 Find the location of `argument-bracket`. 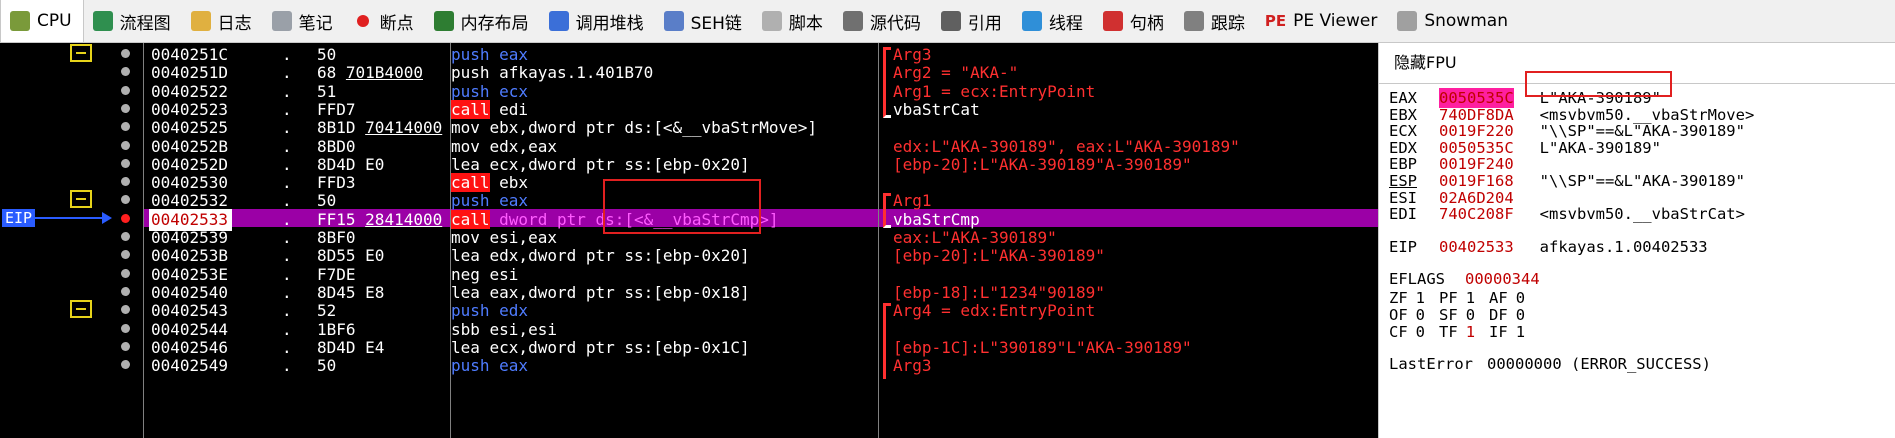

argument-bracket is located at coordinates (887, 210).